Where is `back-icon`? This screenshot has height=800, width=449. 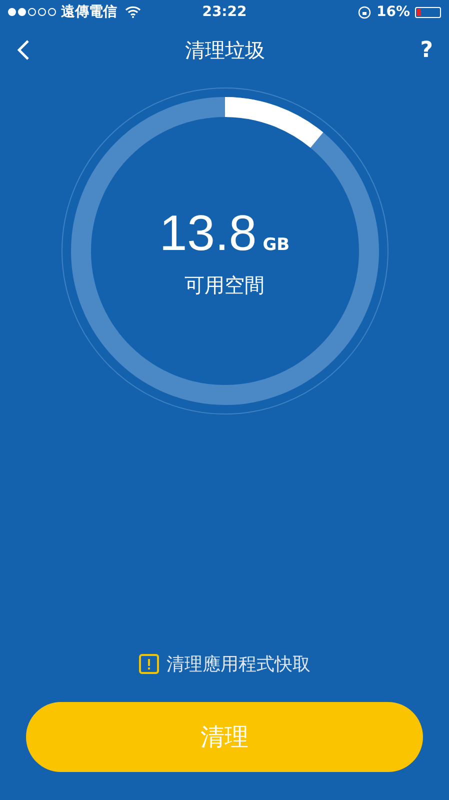 back-icon is located at coordinates (23, 50).